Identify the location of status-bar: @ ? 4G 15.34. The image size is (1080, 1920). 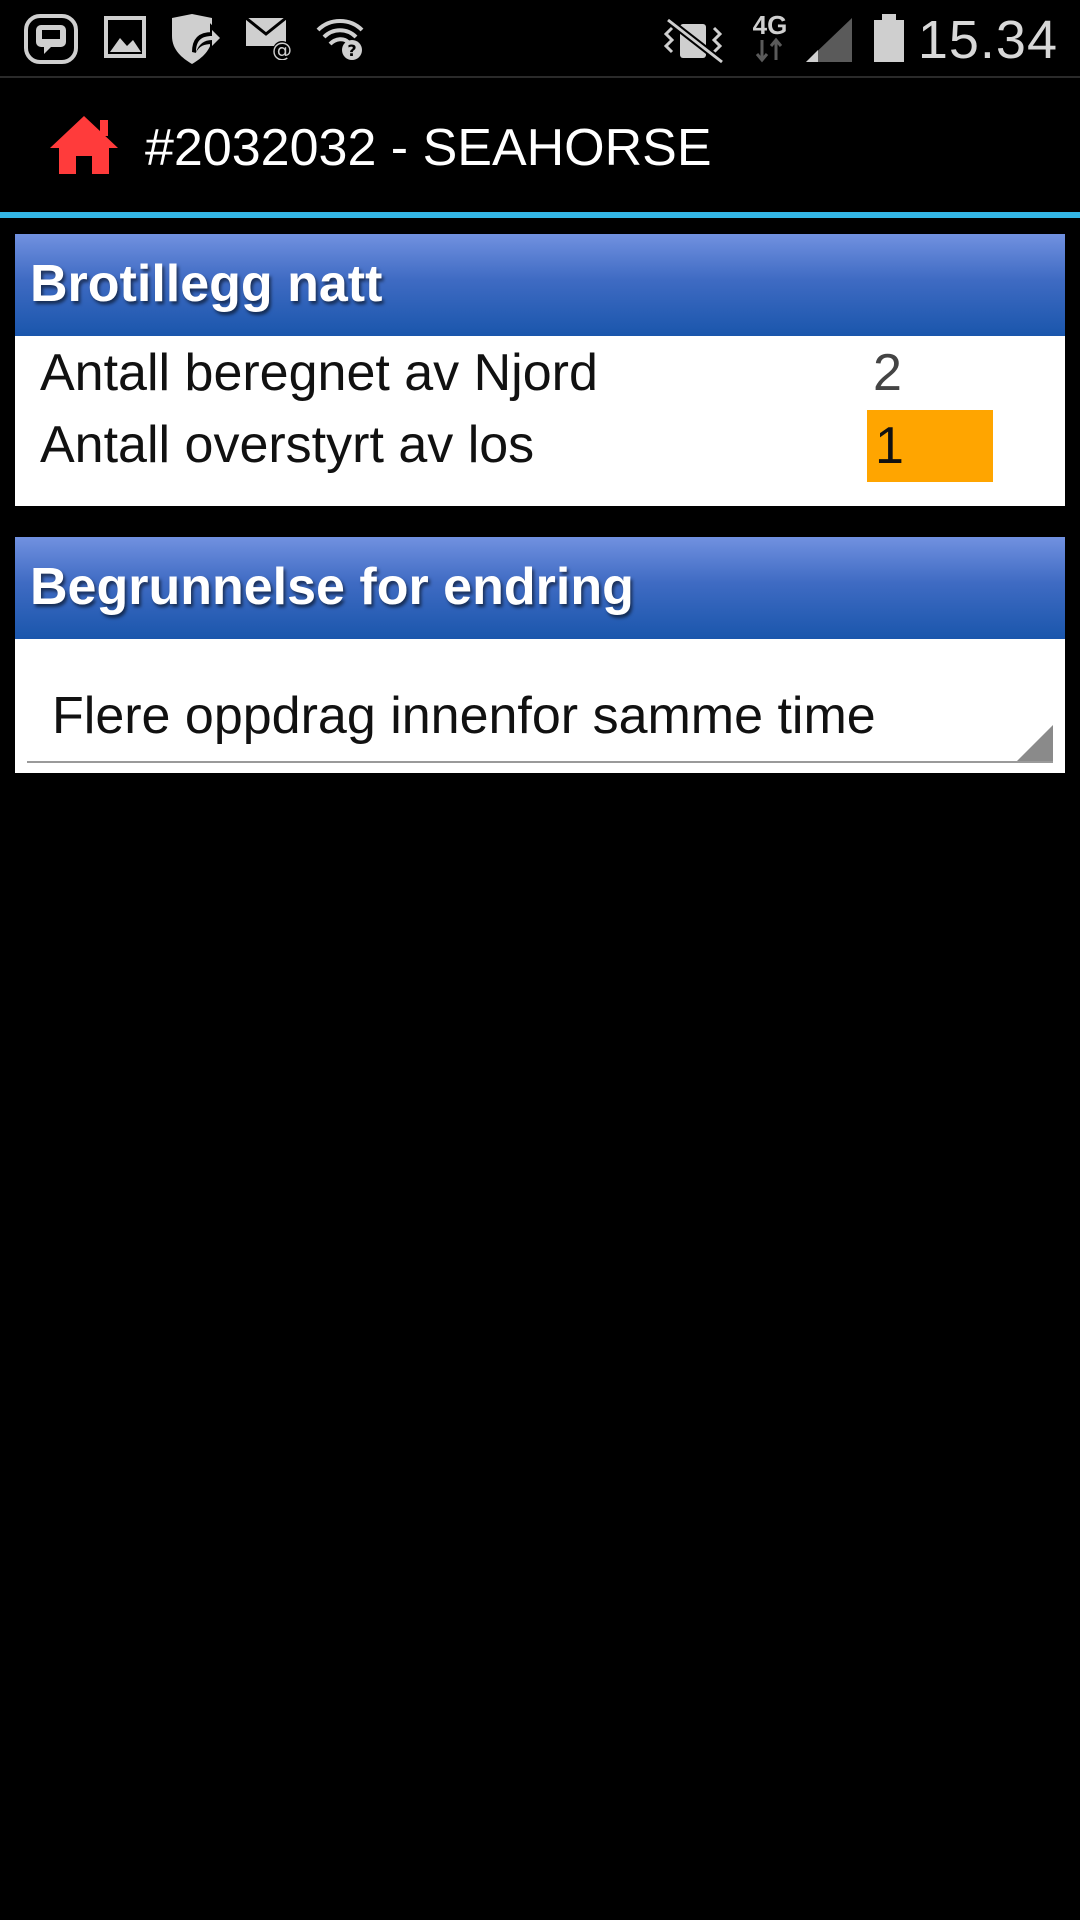
(540, 39).